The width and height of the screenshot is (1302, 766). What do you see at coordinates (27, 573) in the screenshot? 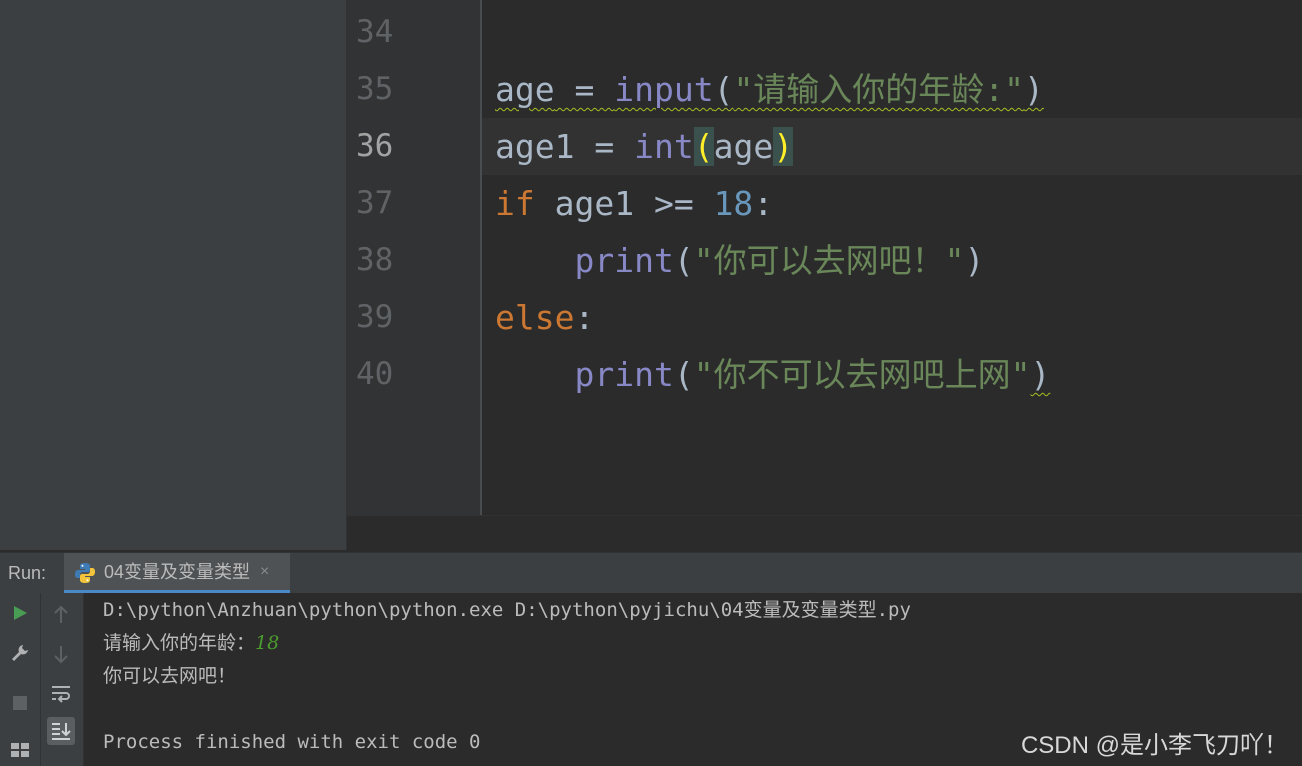
I see `run-label: Run:` at bounding box center [27, 573].